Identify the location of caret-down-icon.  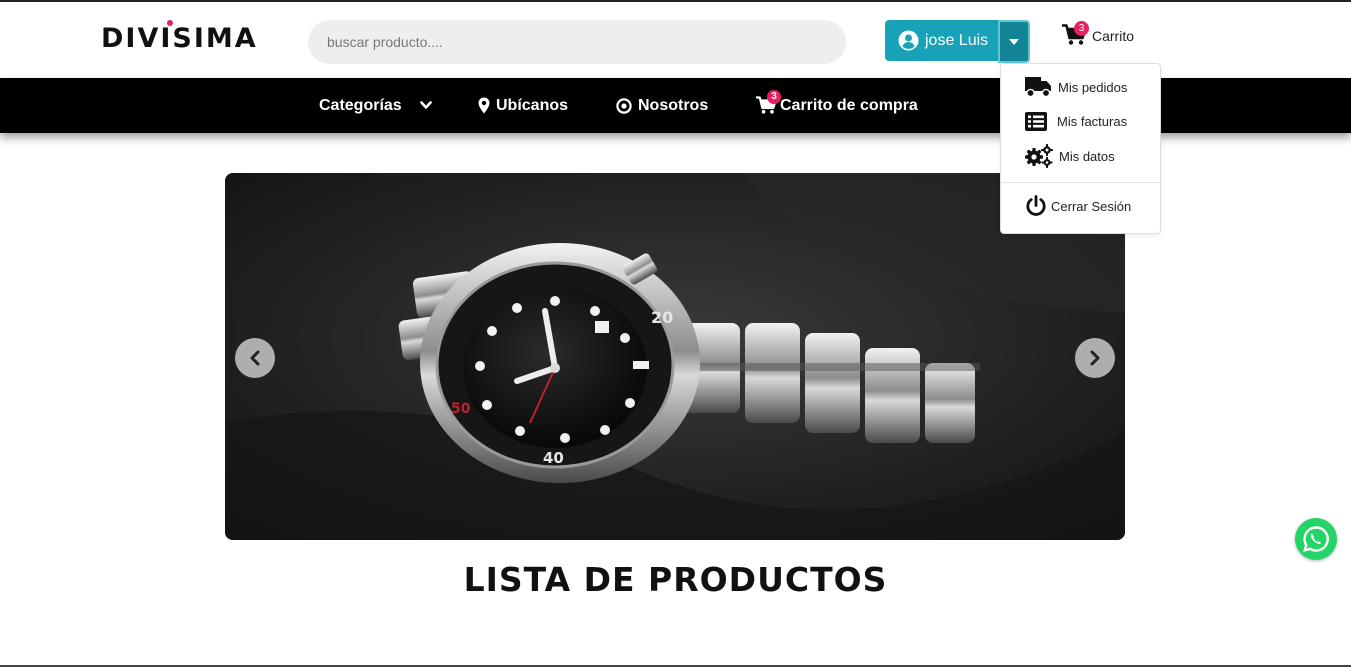
(1014, 41).